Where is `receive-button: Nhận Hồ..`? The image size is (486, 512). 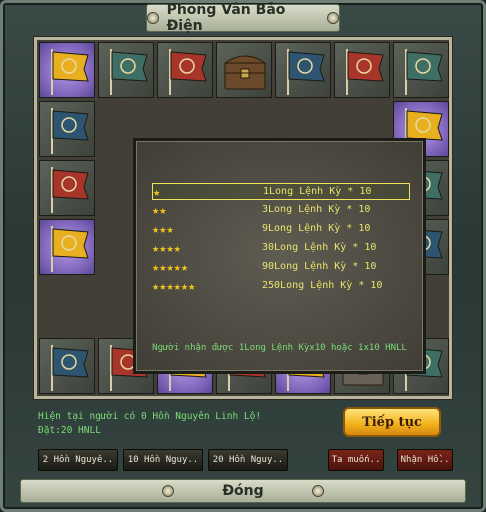 receive-button: Nhận Hồ.. is located at coordinates (425, 460).